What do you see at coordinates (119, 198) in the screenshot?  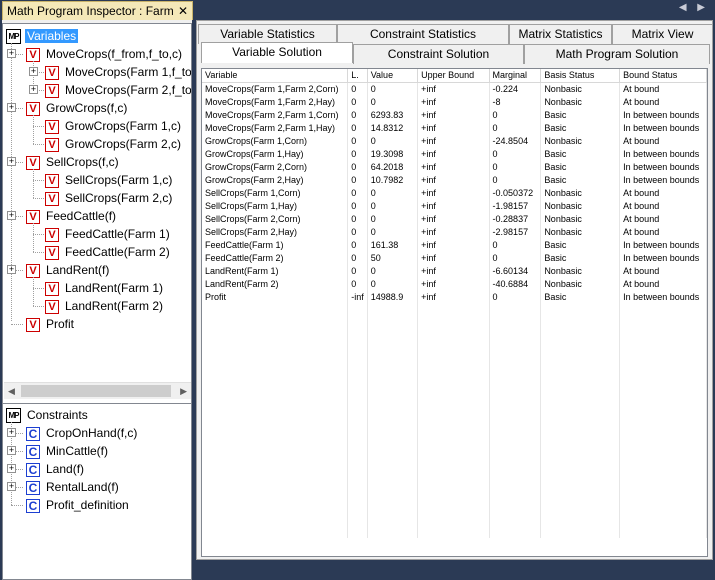 I see `variable-item-label: SellCrops(Farm 2,c)` at bounding box center [119, 198].